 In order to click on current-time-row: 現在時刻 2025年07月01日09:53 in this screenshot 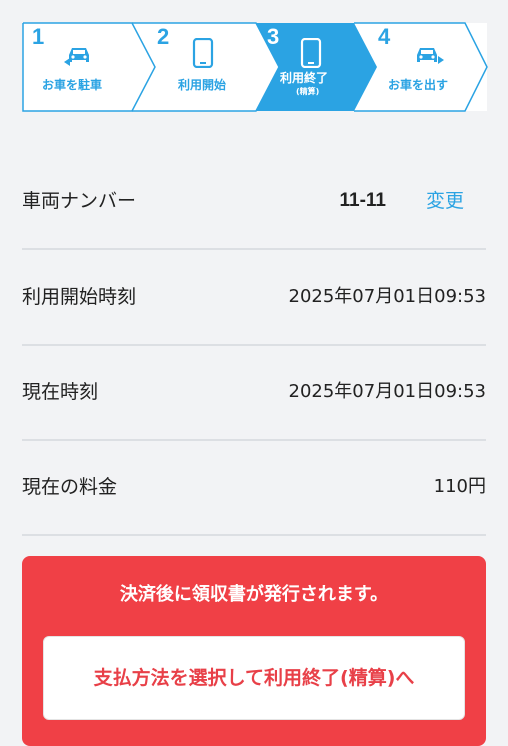, I will do `click(254, 393)`.